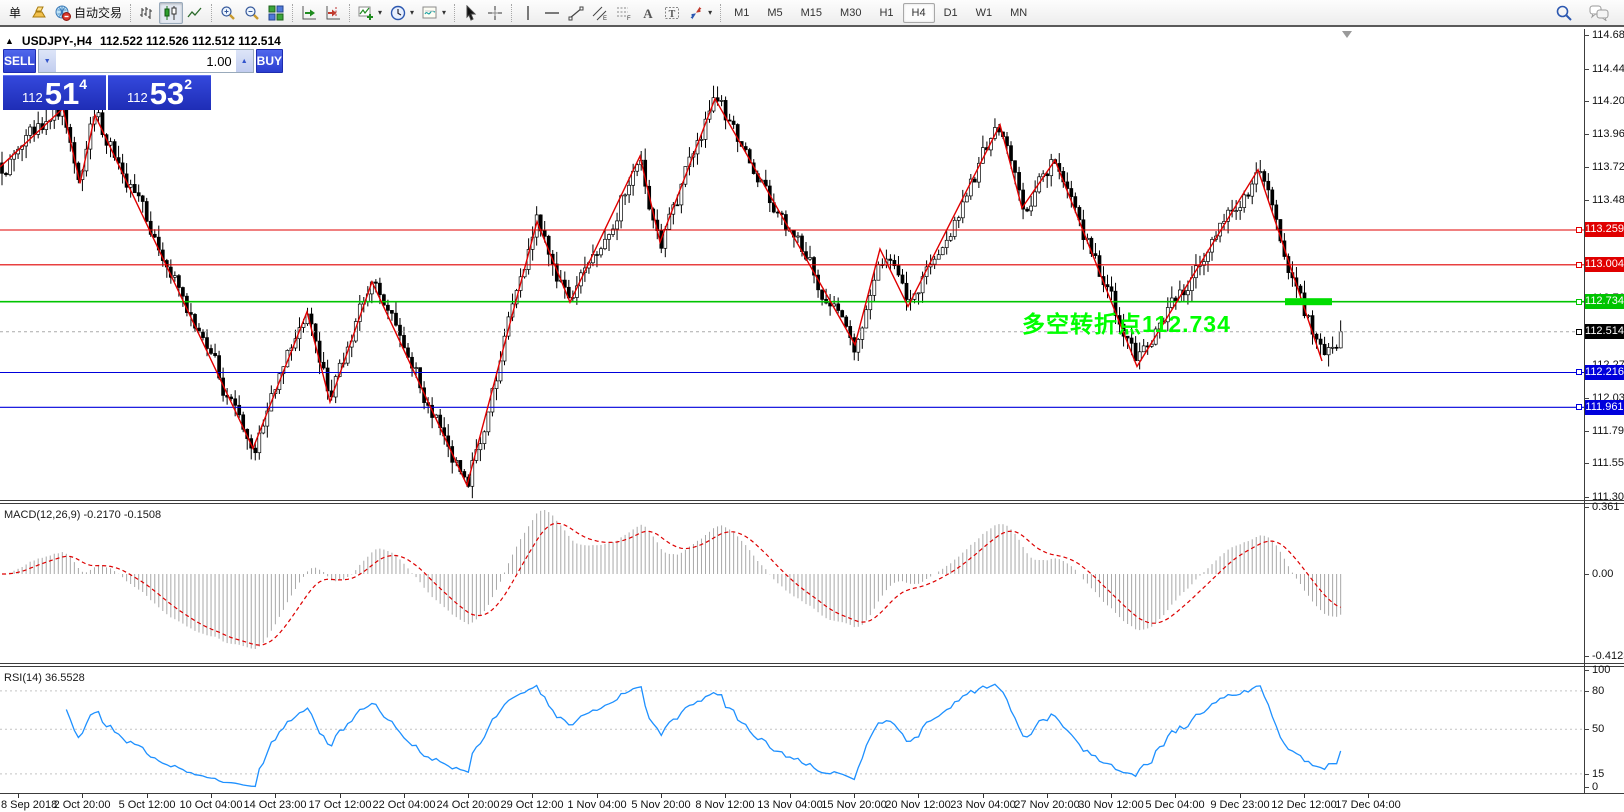 The height and width of the screenshot is (812, 1624). What do you see at coordinates (434, 13) in the screenshot?
I see `templates-button: ▾` at bounding box center [434, 13].